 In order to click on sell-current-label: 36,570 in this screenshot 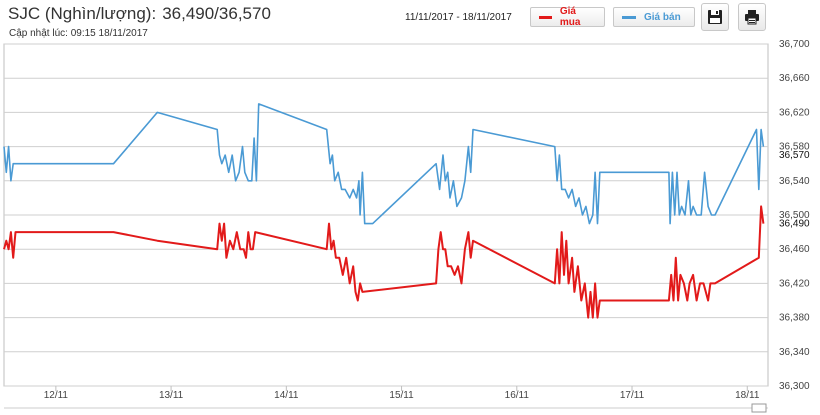, I will do `click(794, 155)`.